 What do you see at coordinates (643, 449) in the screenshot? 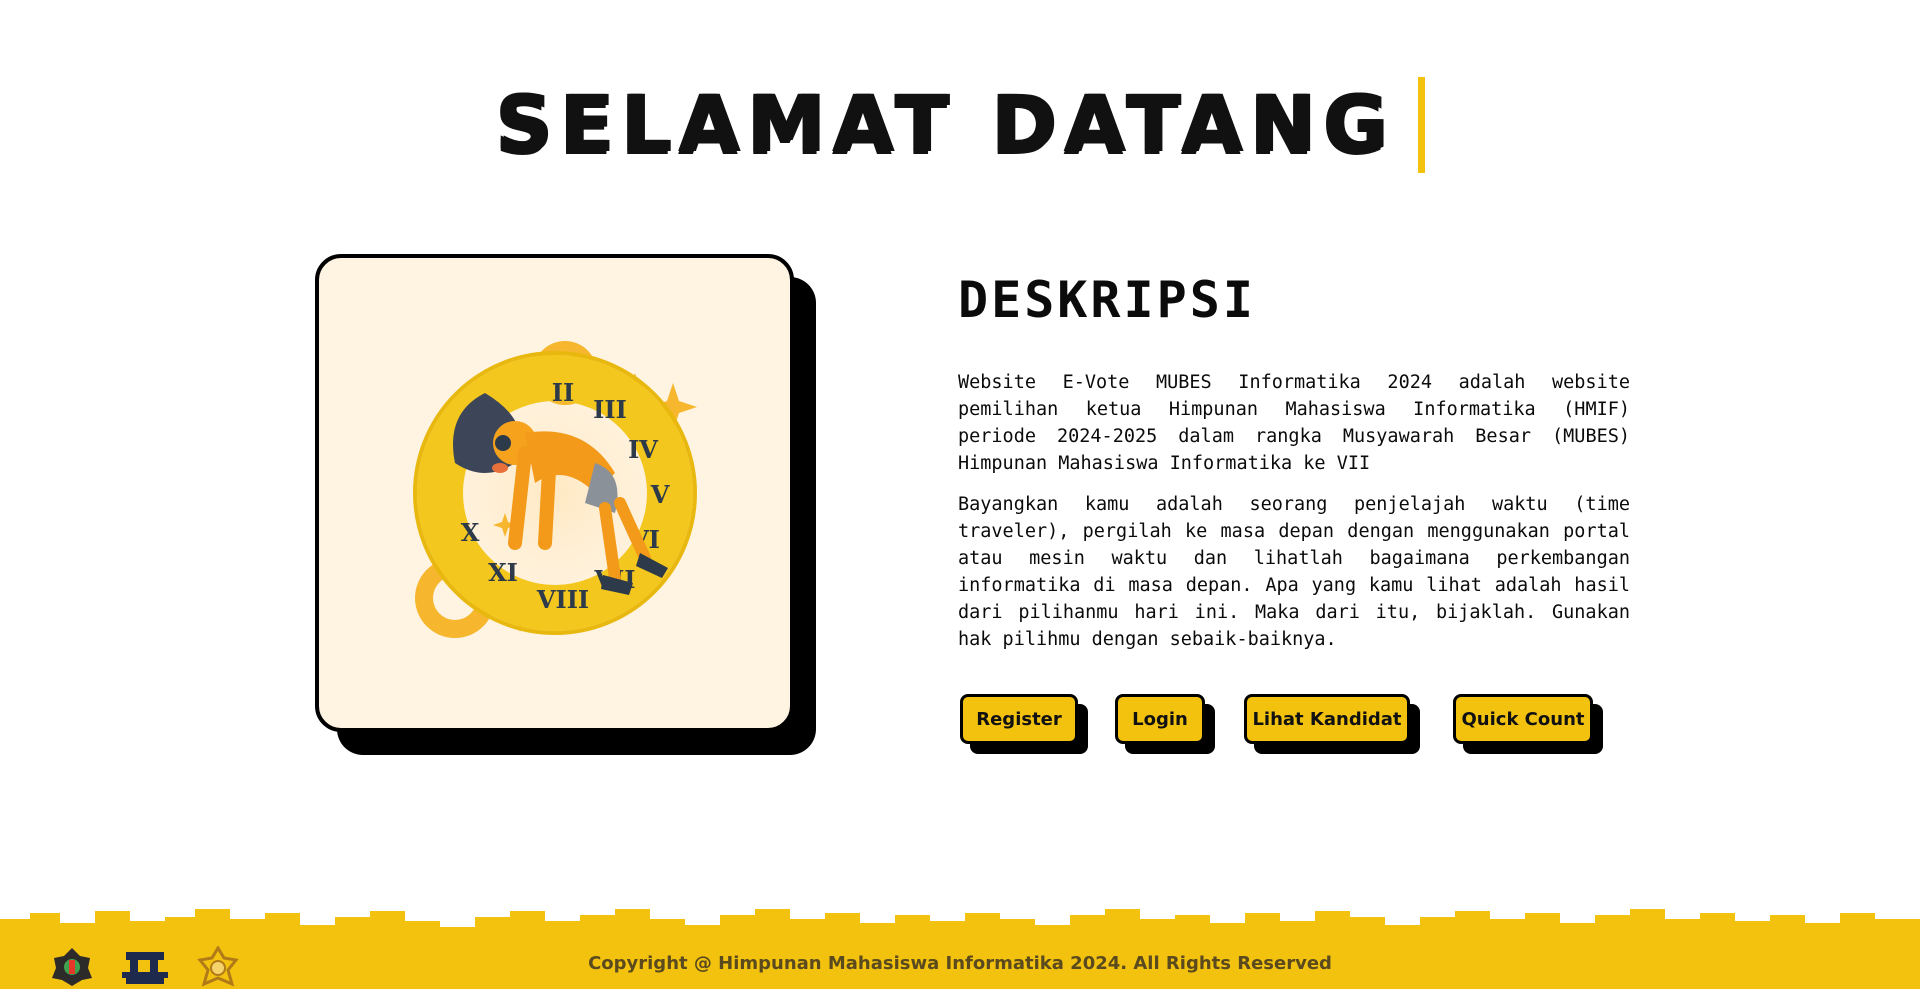
I see `svg-text: IV` at bounding box center [643, 449].